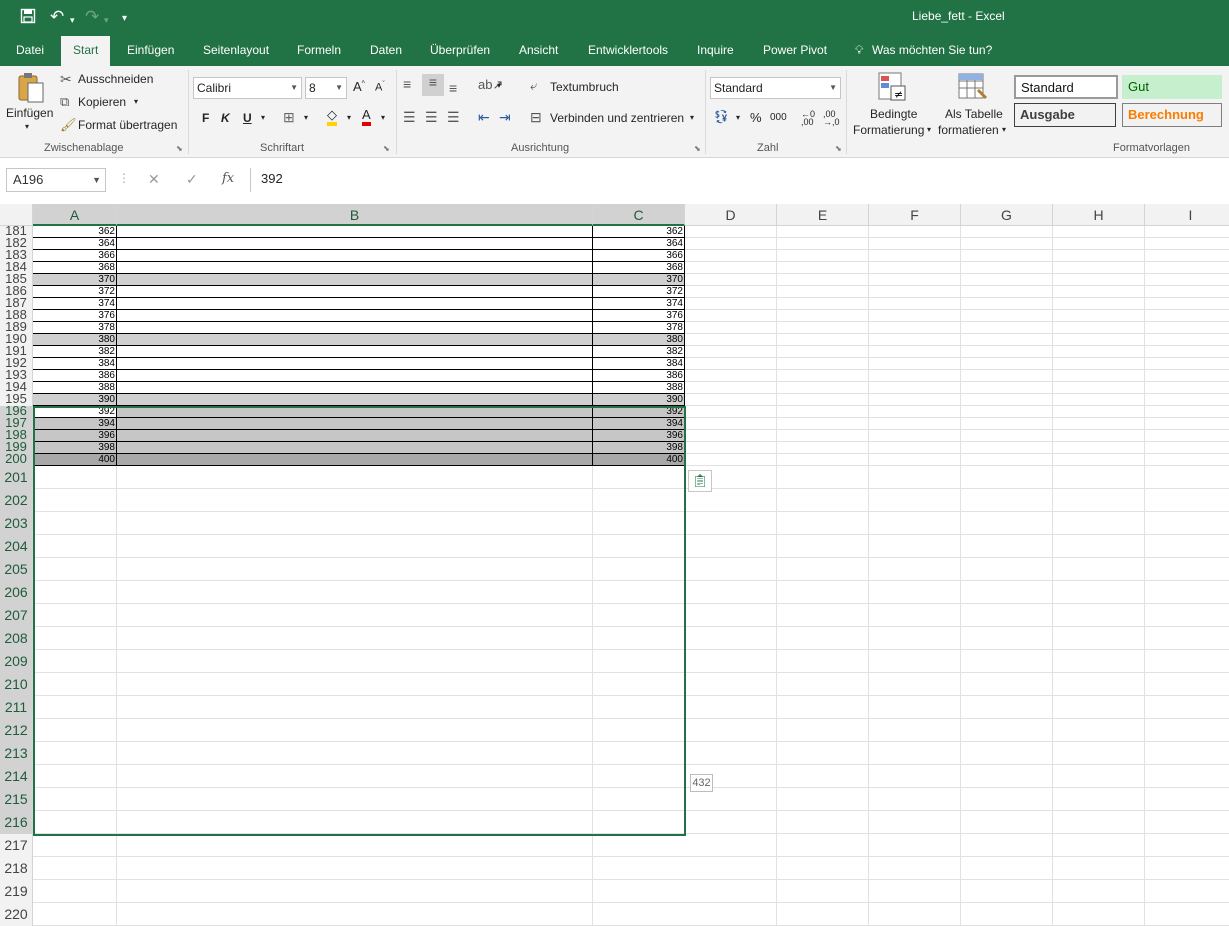 This screenshot has width=1229, height=926. I want to click on cancel-icon: ✕, so click(154, 179).